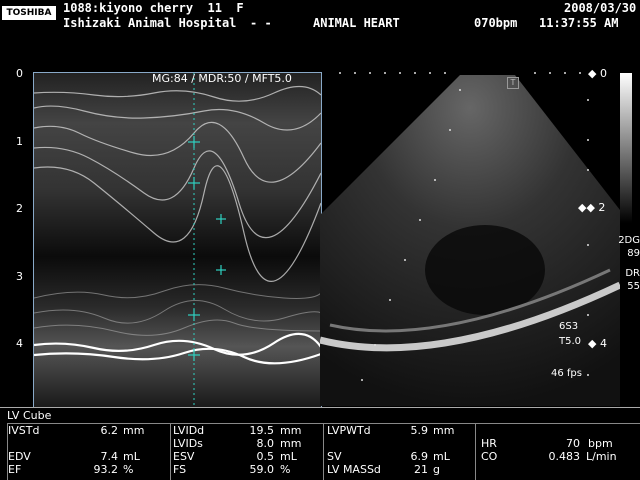 Image resolution: width=640 pixels, height=480 pixels. I want to click on mode-label: 2DG, so click(629, 240).